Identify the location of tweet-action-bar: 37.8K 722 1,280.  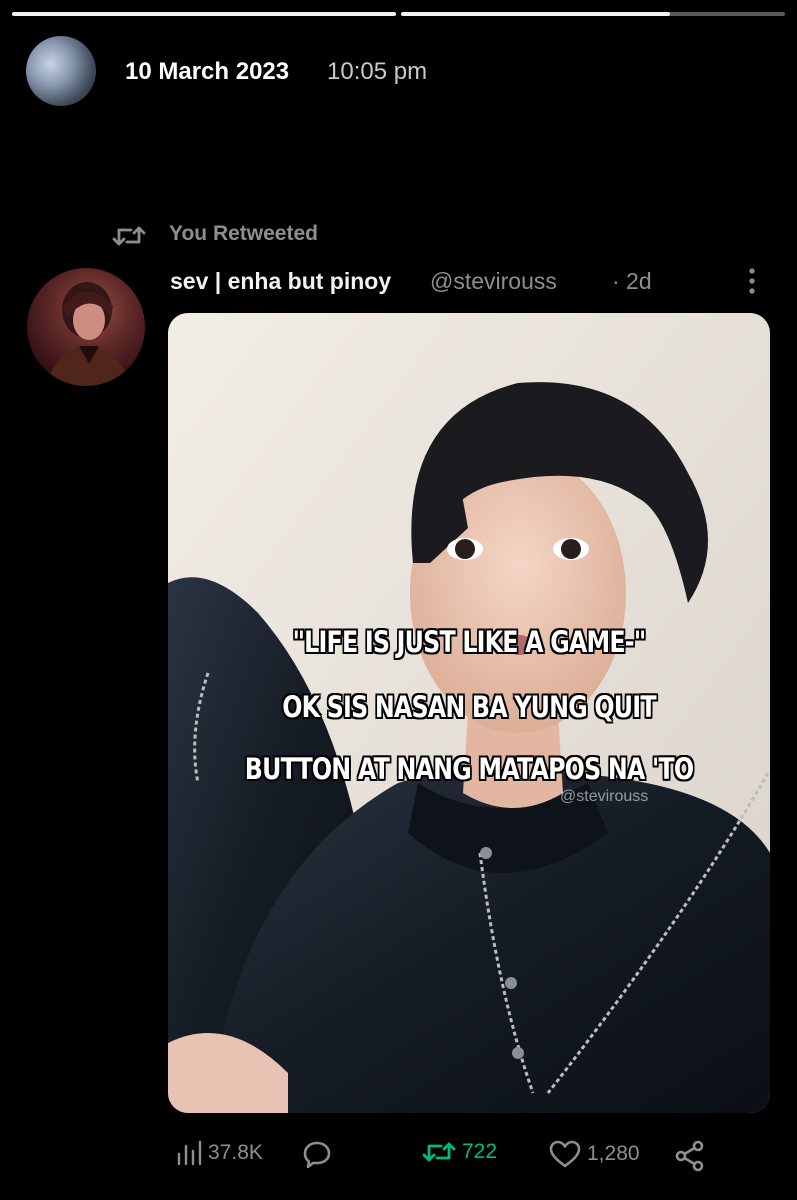
(398, 1160).